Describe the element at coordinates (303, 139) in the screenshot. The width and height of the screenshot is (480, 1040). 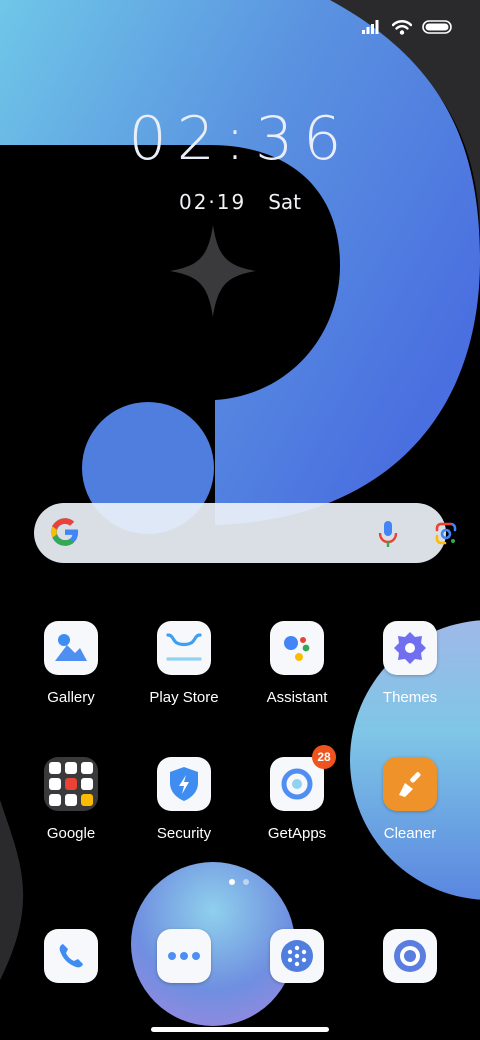
I see `clock-minute: 36` at that location.